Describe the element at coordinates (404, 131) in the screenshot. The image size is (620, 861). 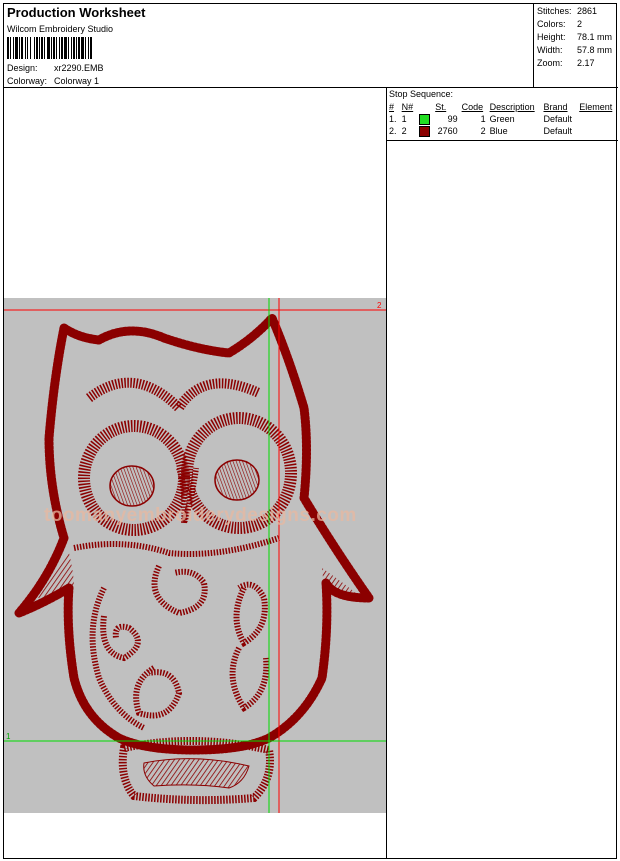
I see `row-n: 2` at that location.